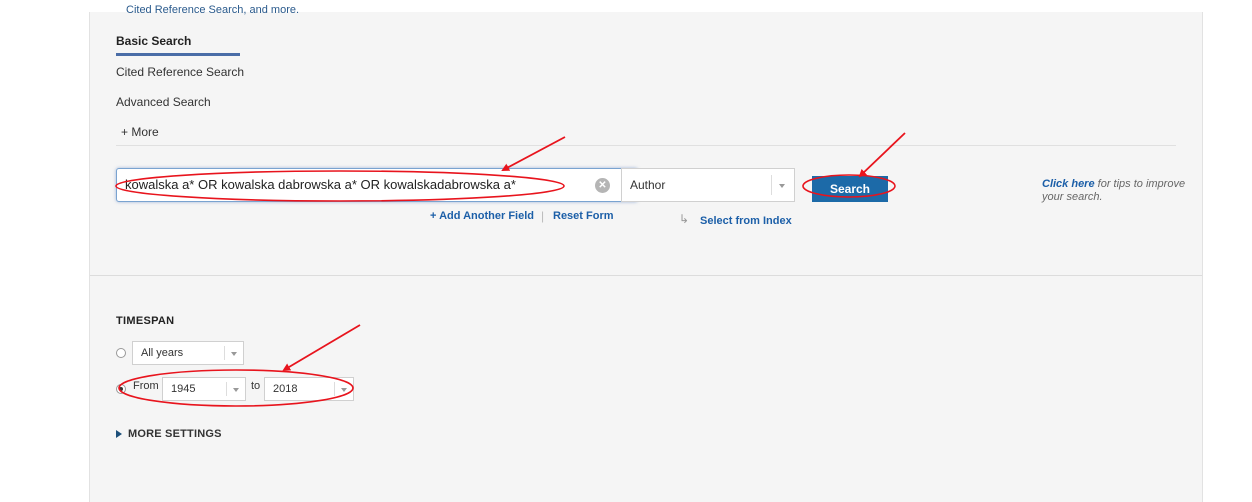  What do you see at coordinates (708, 185) in the screenshot?
I see `field-type-select: Author` at bounding box center [708, 185].